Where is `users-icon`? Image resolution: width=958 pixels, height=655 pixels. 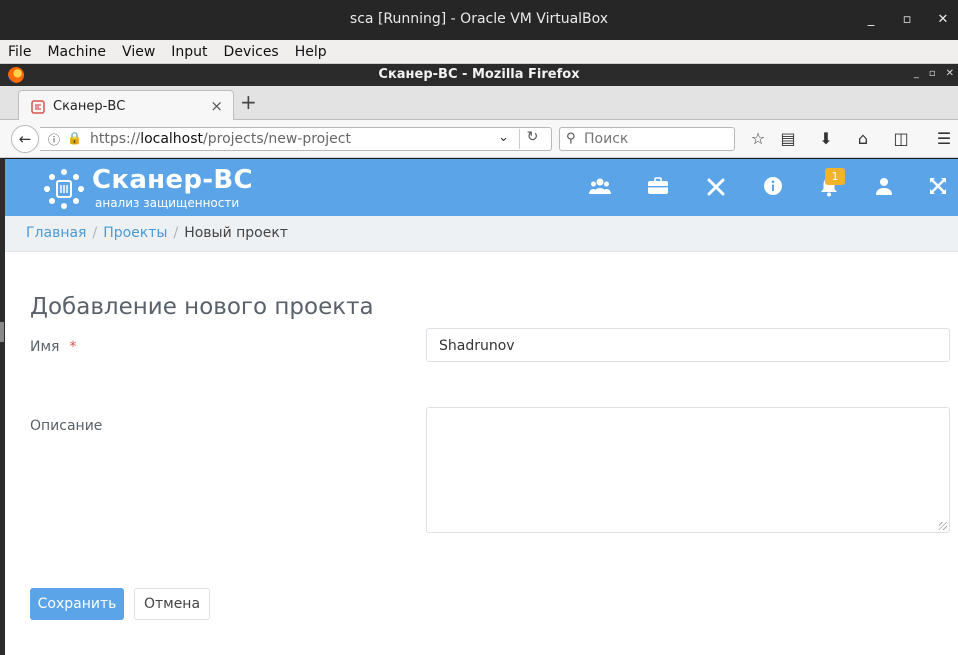
users-icon is located at coordinates (600, 188).